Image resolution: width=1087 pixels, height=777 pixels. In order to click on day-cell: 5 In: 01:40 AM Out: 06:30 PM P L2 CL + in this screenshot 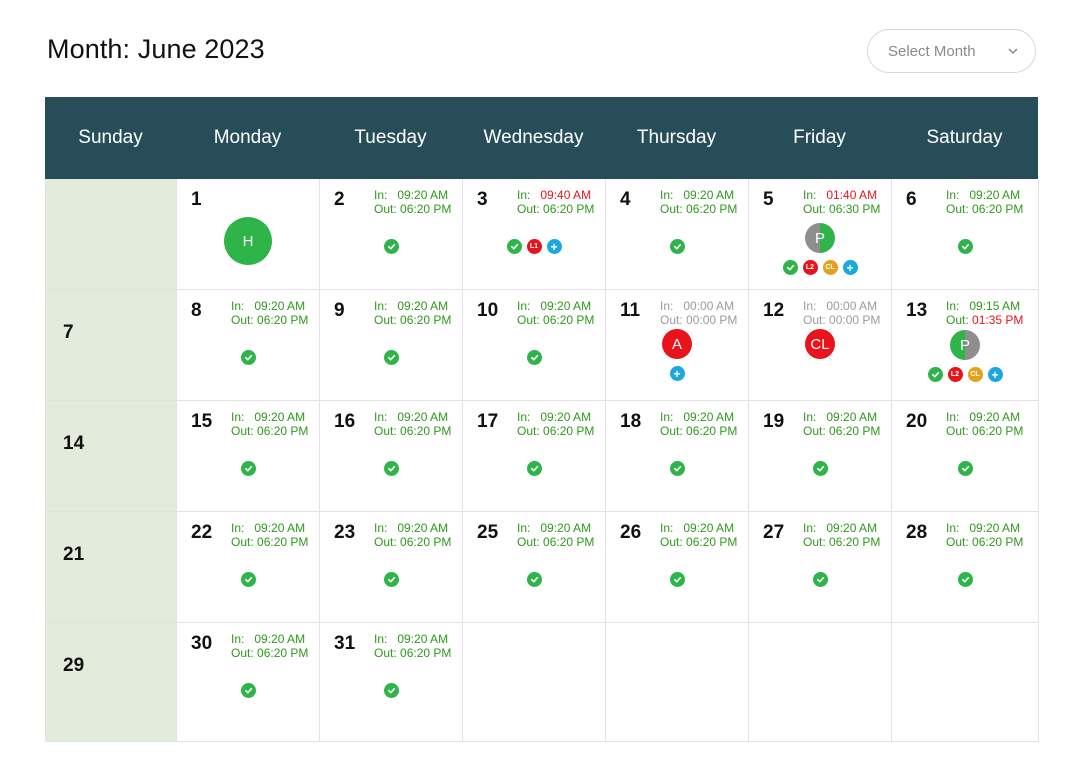, I will do `click(820, 234)`.